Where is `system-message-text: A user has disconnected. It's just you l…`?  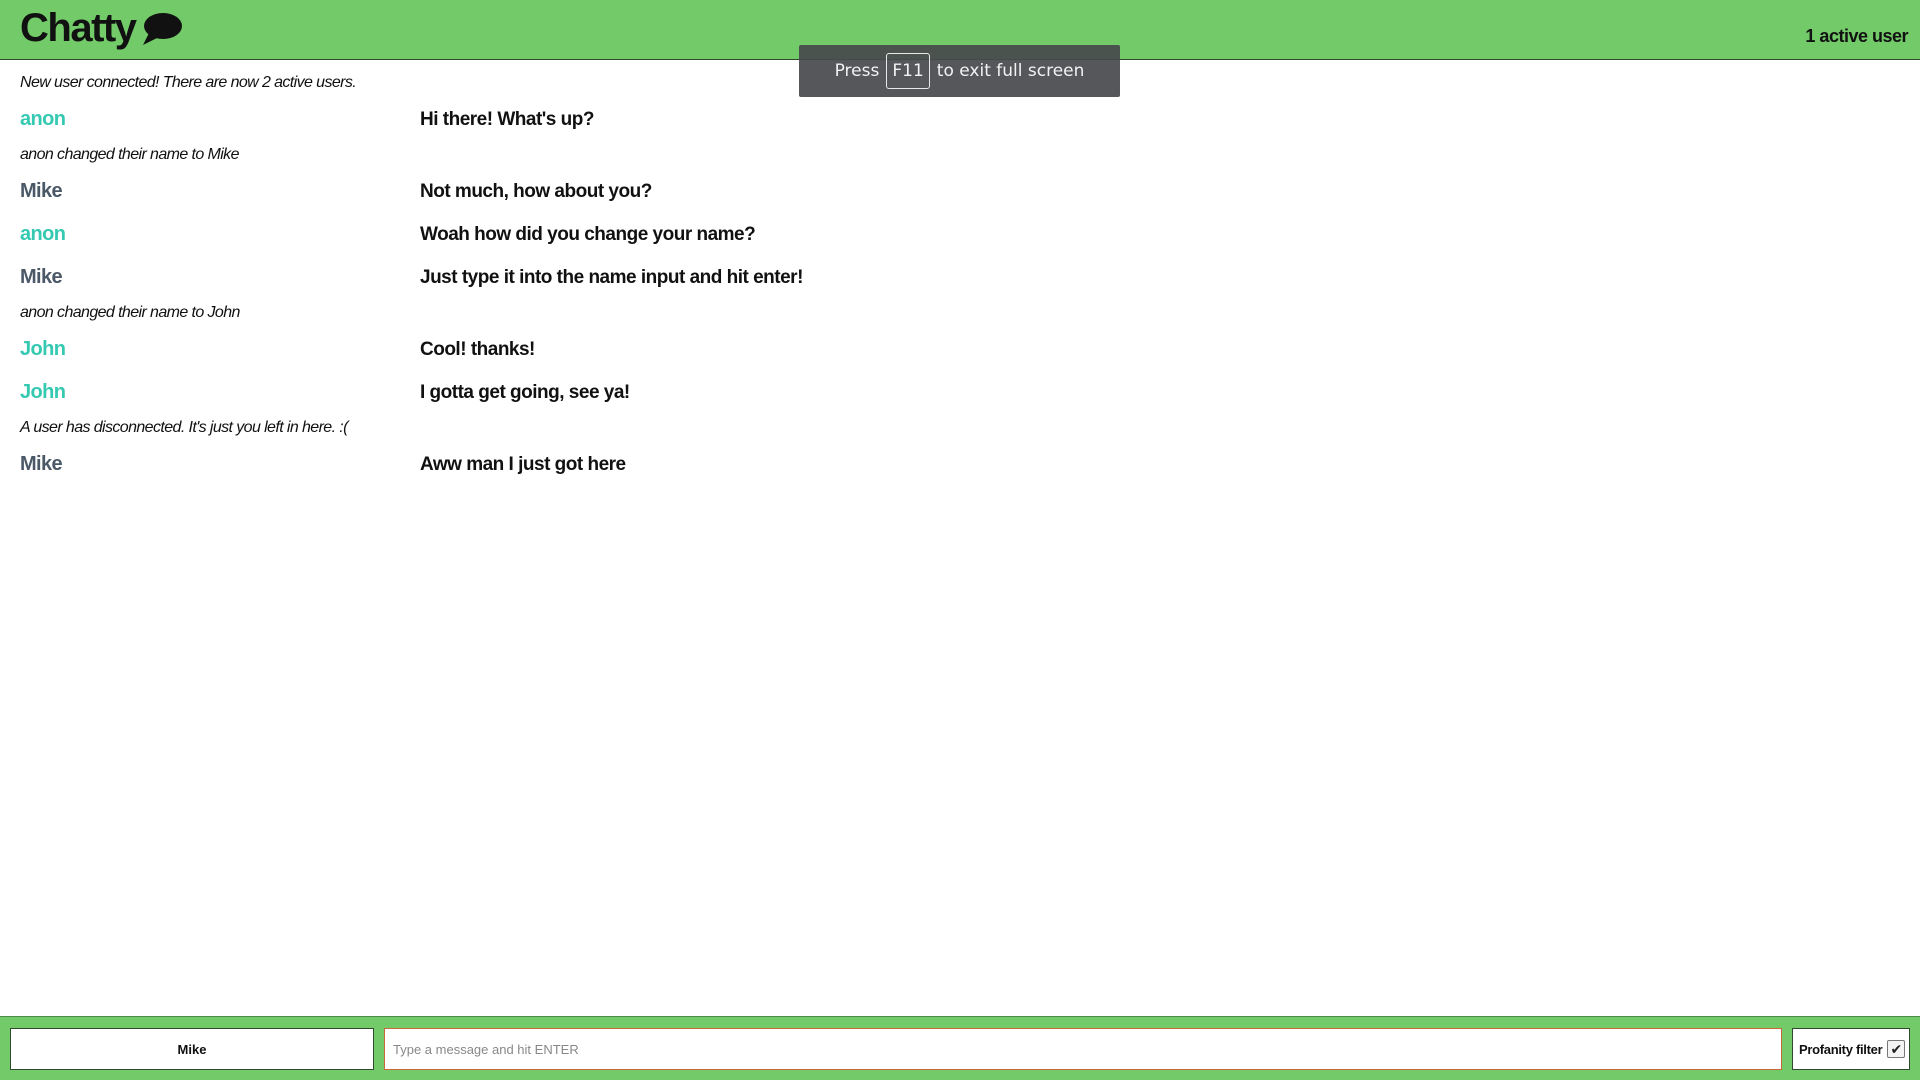 system-message-text: A user has disconnected. It's just you l… is located at coordinates (184, 427).